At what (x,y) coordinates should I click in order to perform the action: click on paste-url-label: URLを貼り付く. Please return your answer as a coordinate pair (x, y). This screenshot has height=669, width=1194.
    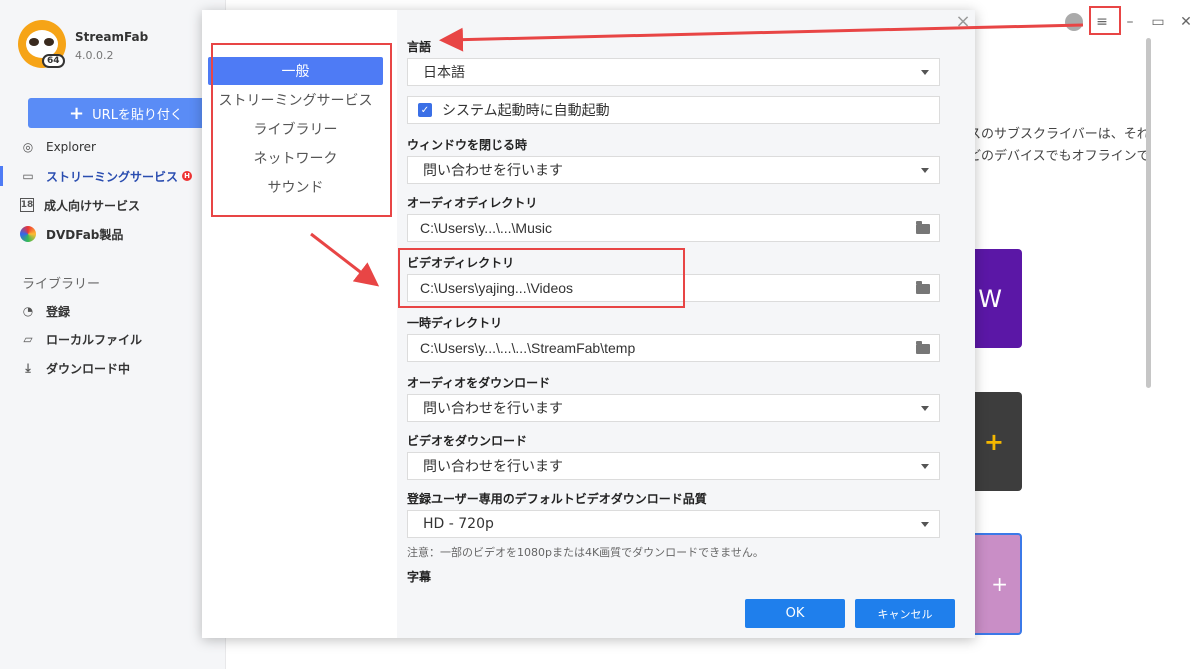
    Looking at the image, I should click on (137, 115).